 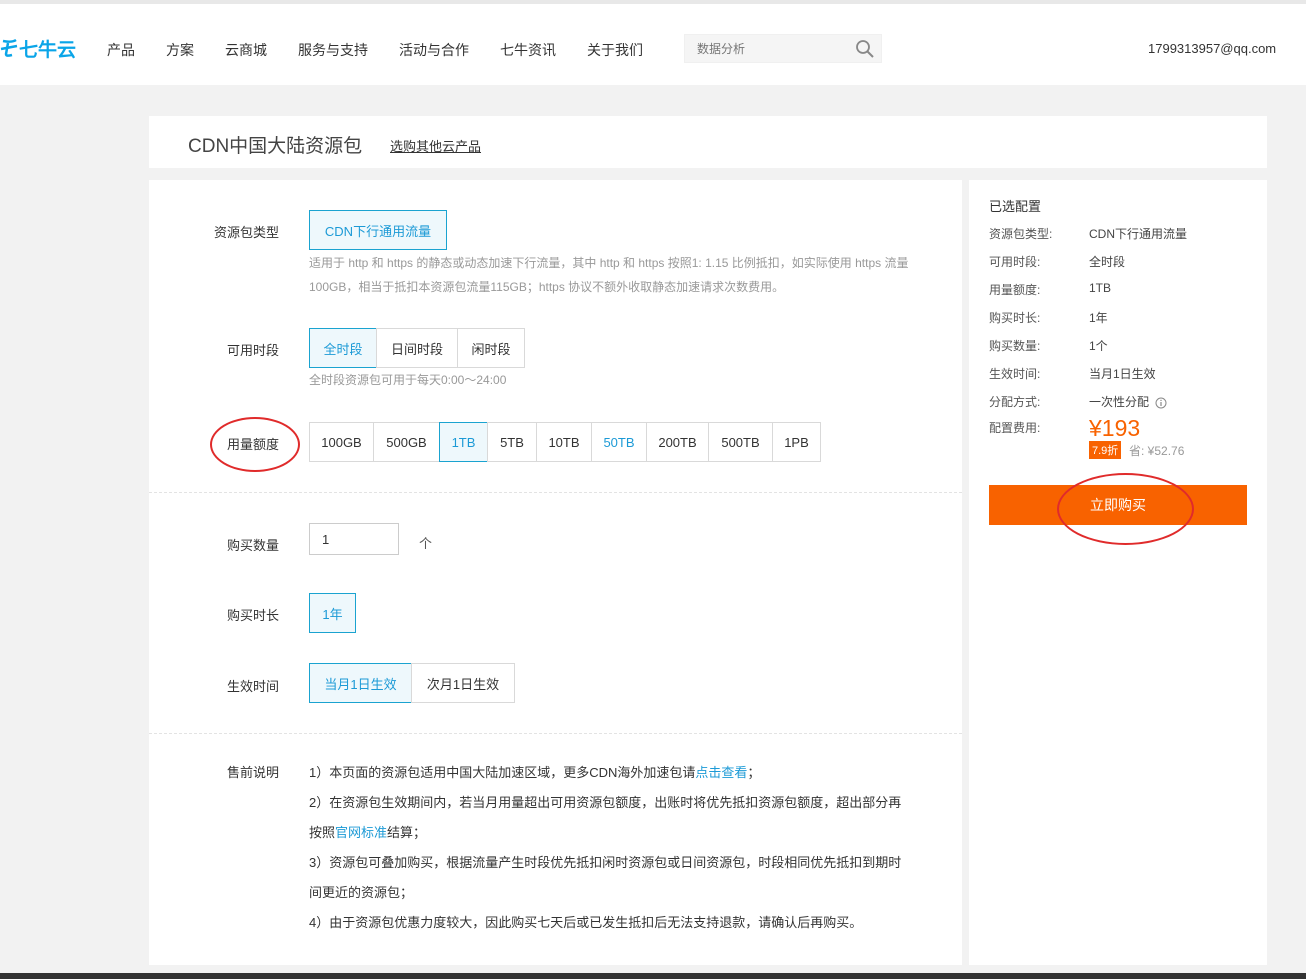 I want to click on taskbar-strip, so click(x=653, y=976).